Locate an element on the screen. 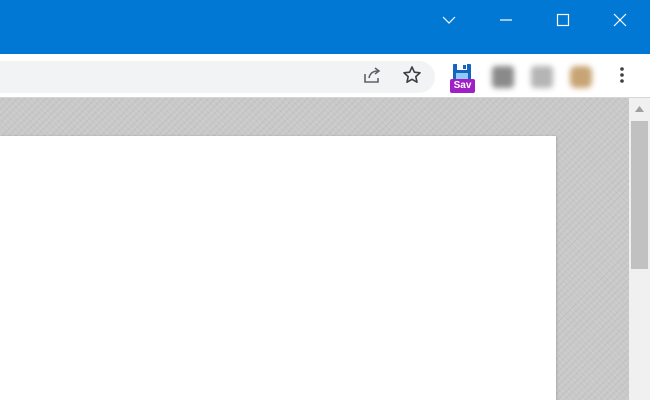 Image resolution: width=650 pixels, height=400 pixels. minimize-icon is located at coordinates (506, 20).